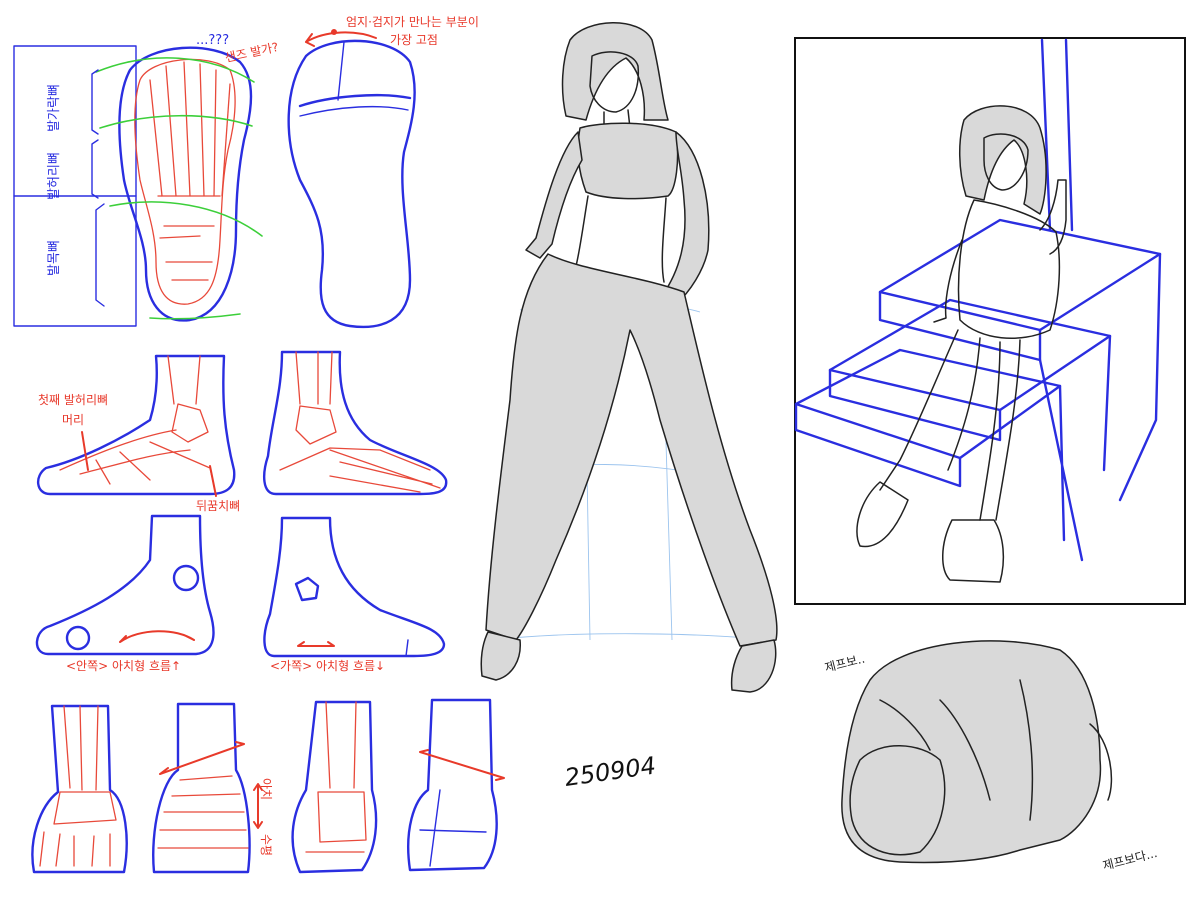 Image resolution: width=1200 pixels, height=900 pixels. What do you see at coordinates (316, 644) in the screenshot?
I see `outer-arch-arrow` at bounding box center [316, 644].